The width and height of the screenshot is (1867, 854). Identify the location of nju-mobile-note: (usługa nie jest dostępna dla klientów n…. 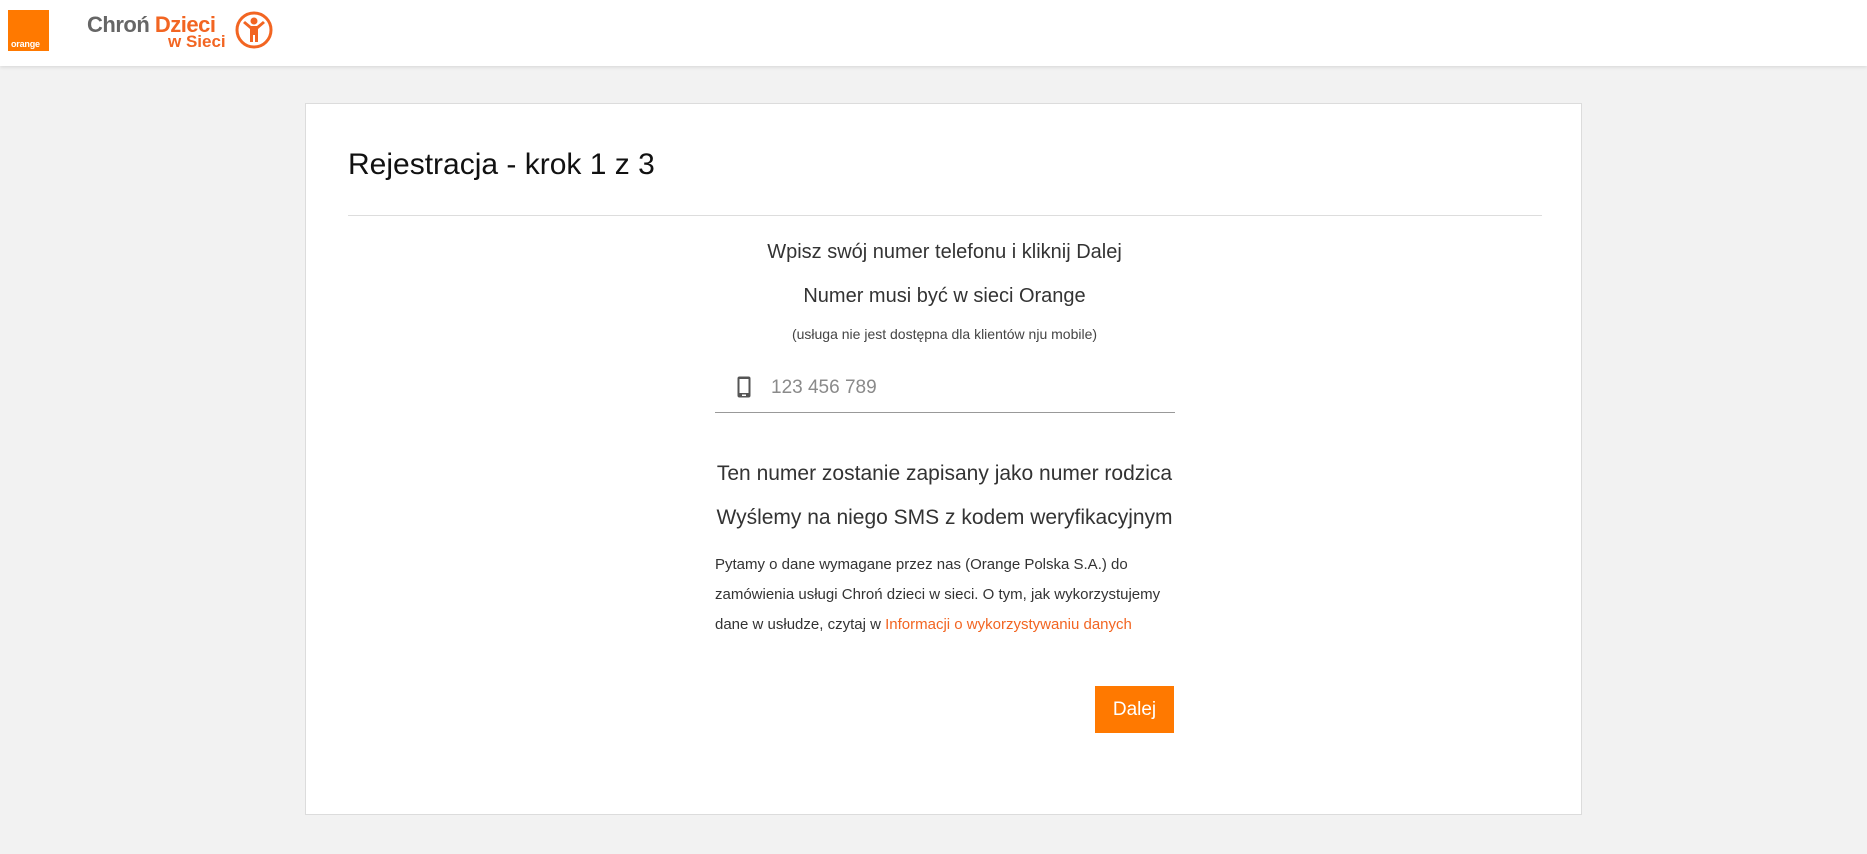
(944, 334).